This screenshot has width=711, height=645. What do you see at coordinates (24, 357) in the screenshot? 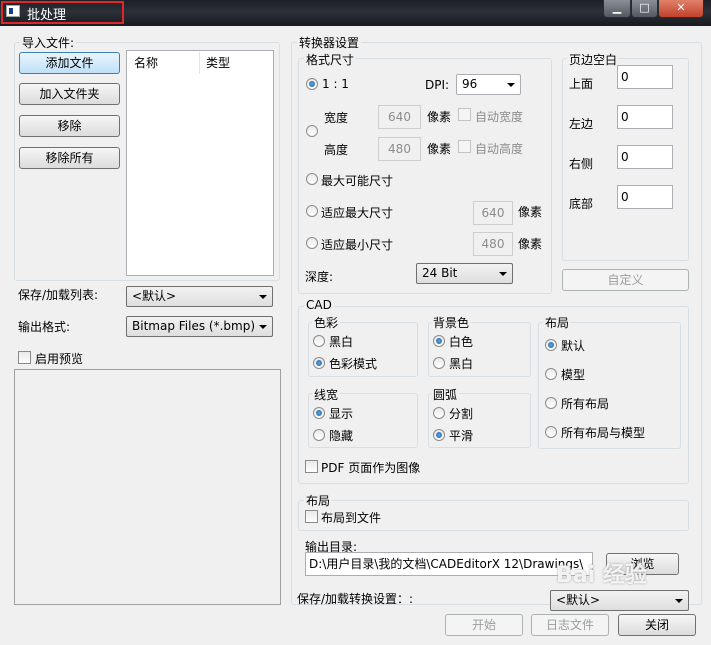
I see `enable-preview-checkbox` at bounding box center [24, 357].